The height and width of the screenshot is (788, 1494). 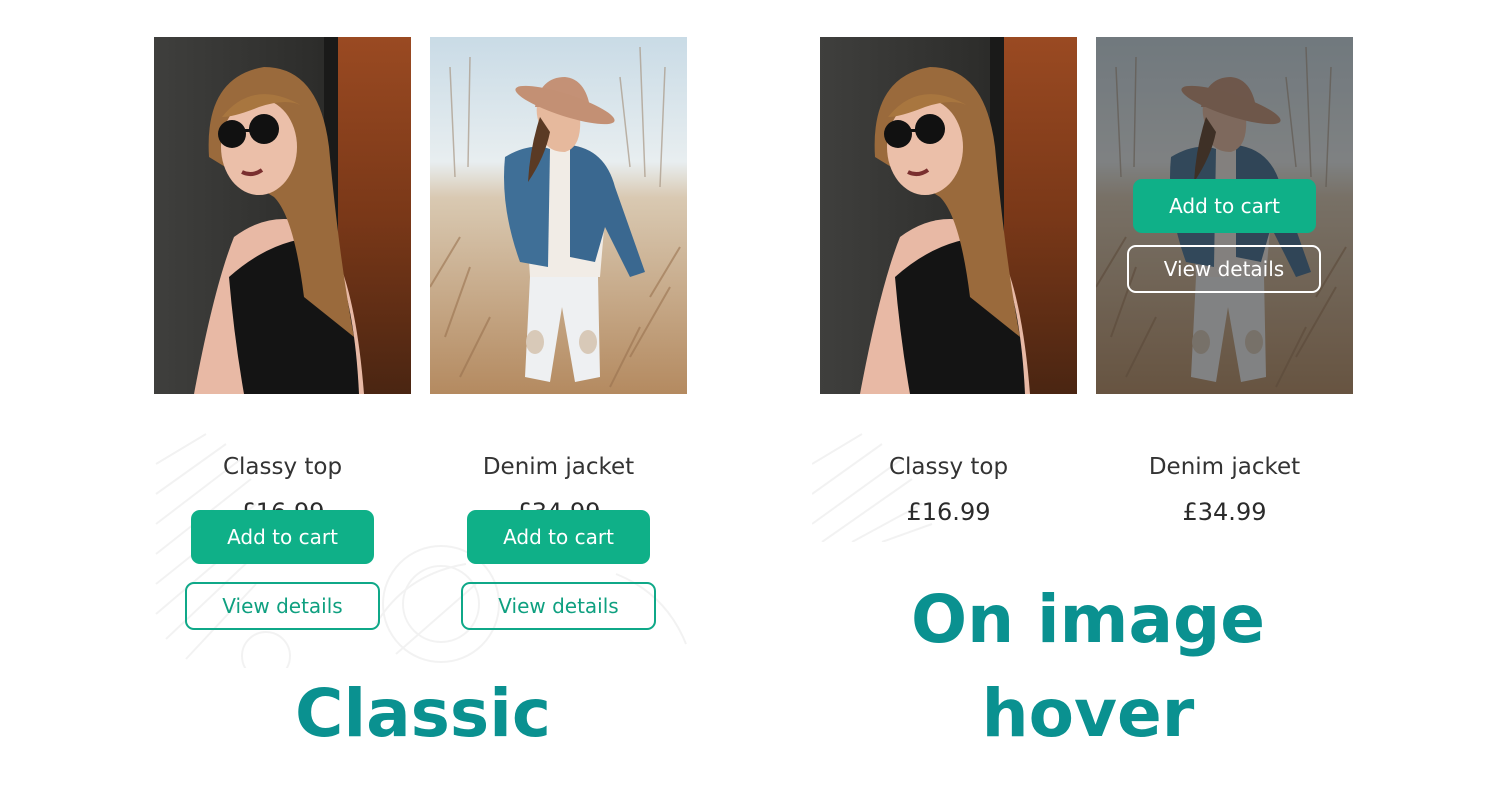 I want to click on hover-caption-line1: On image, so click(x=1087, y=619).